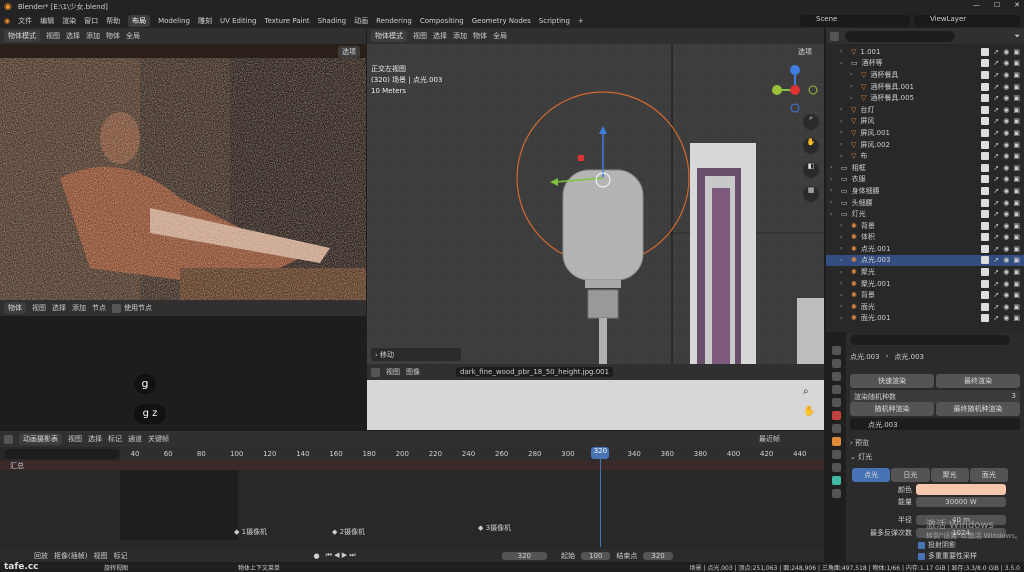  What do you see at coordinates (93, 36) in the screenshot?
I see `left-menu-add: 添加` at bounding box center [93, 36].